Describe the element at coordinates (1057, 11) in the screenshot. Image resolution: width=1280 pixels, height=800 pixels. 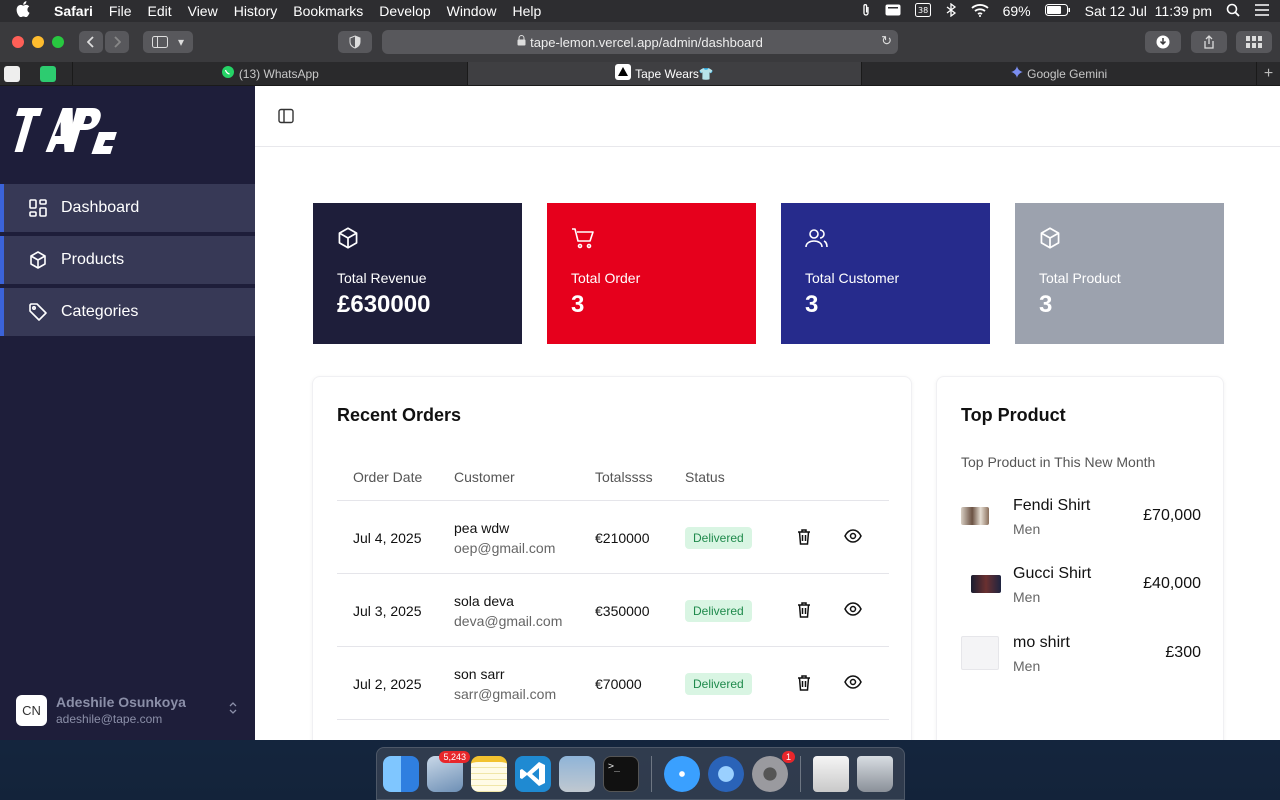
I see `battery-icon` at that location.